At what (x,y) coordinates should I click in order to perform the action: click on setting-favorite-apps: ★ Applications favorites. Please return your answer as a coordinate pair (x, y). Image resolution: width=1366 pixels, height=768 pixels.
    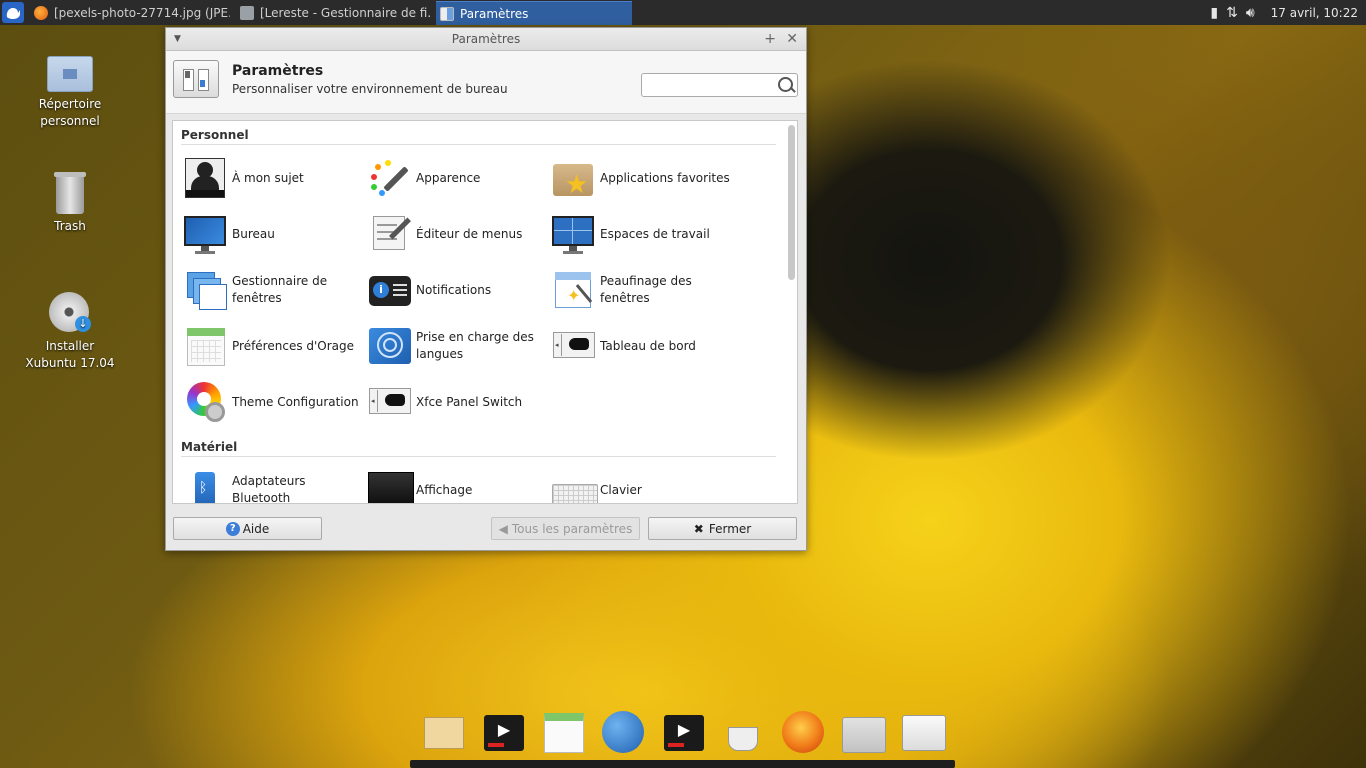
    Looking at the image, I should click on (641, 178).